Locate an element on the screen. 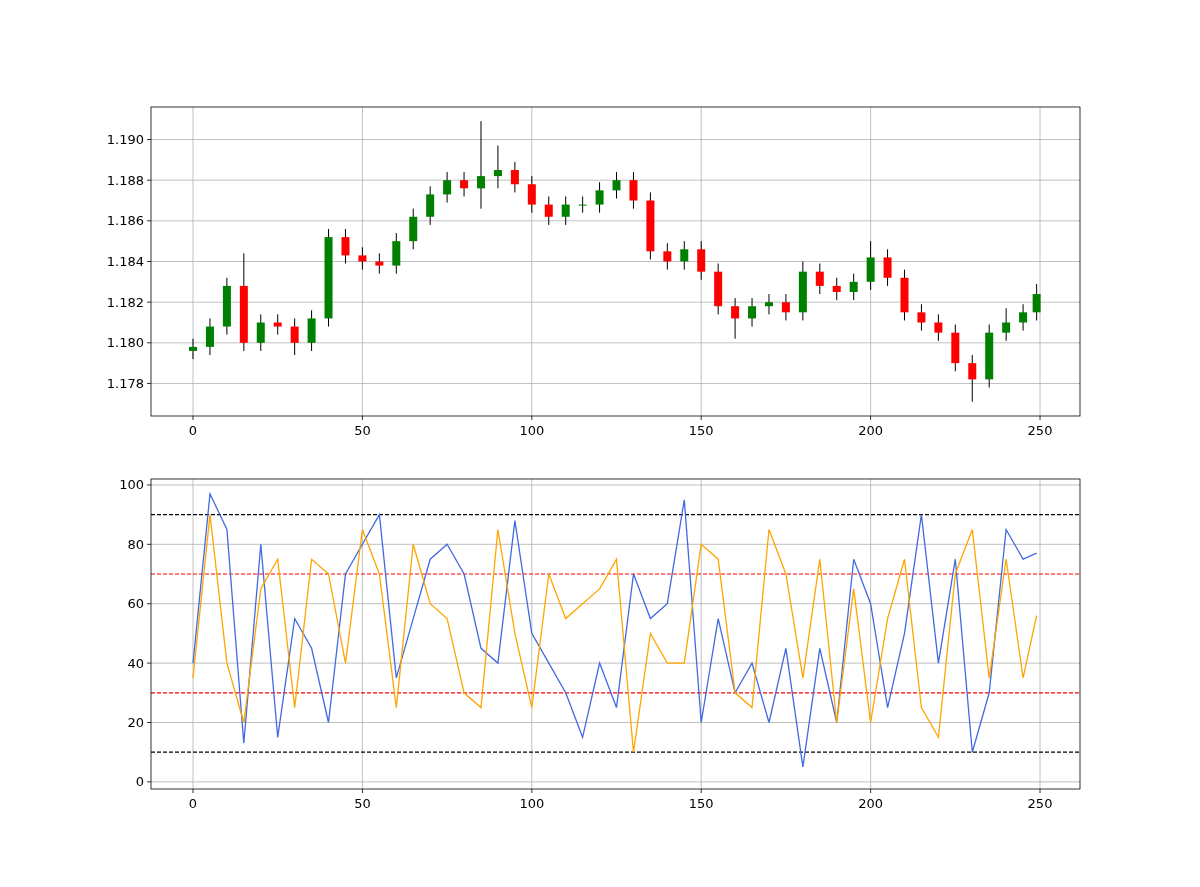 The image size is (1200, 887). y-axis-tick: 0 is located at coordinates (143, 782).